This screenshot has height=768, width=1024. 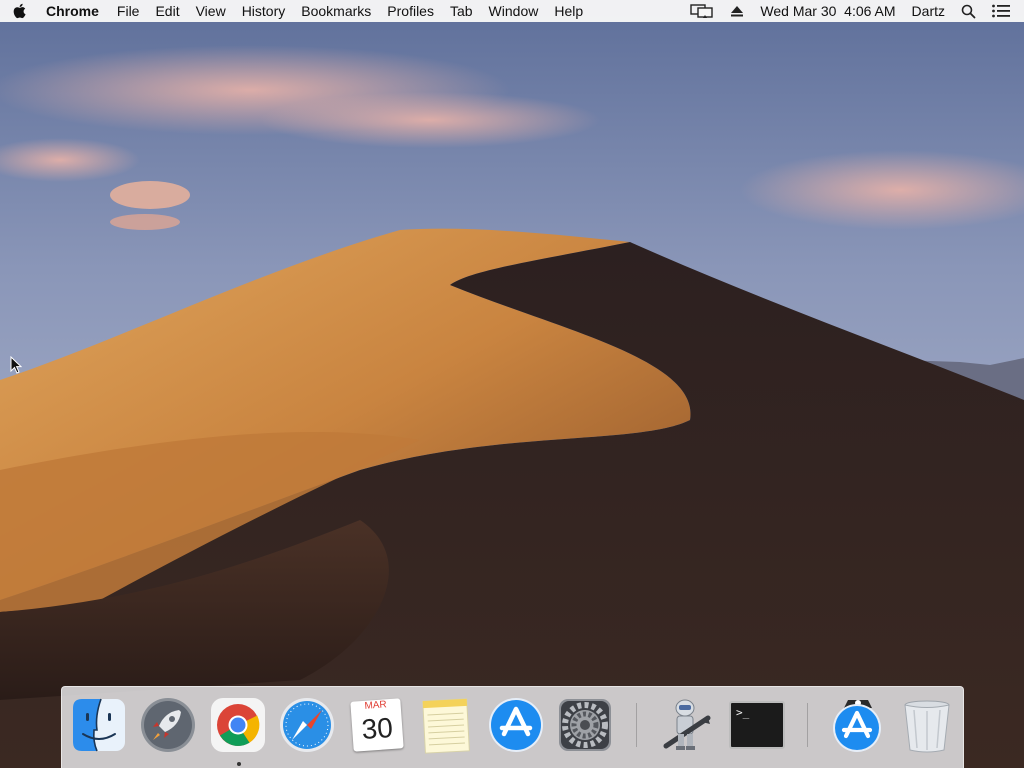 I want to click on menu-history: History, so click(x=264, y=11).